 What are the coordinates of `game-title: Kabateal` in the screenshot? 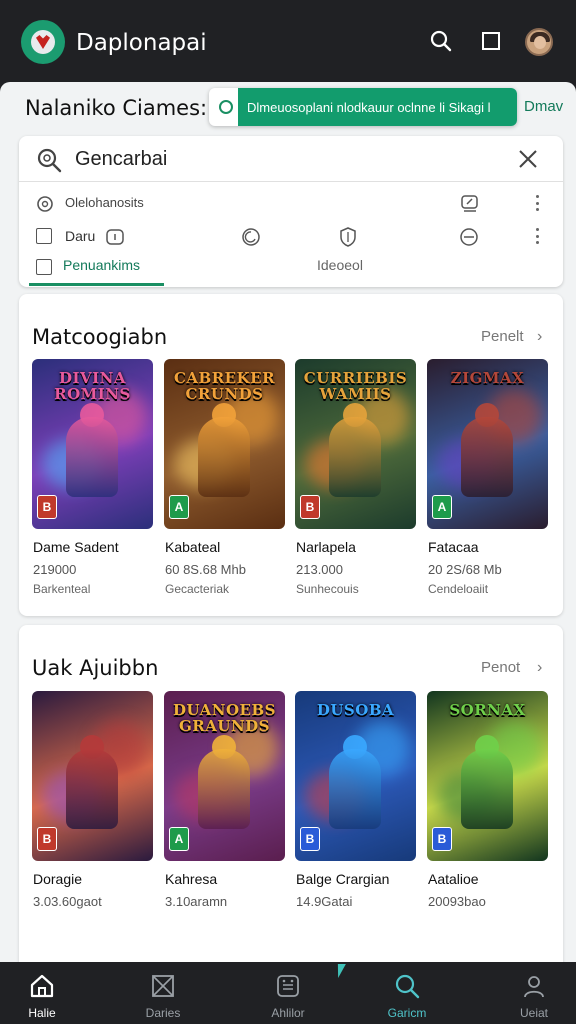 It's located at (193, 547).